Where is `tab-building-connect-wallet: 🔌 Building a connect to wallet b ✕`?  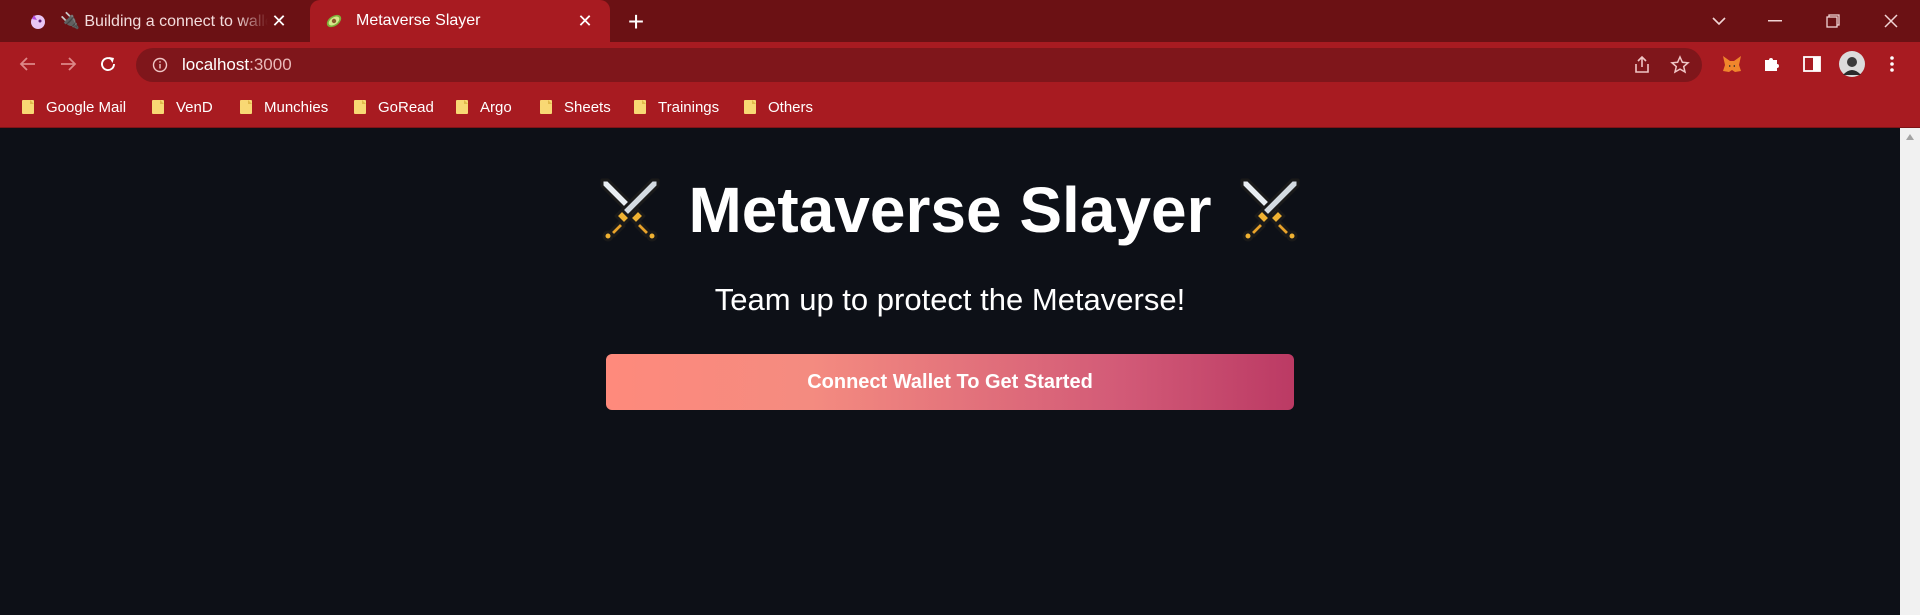 tab-building-connect-wallet: 🔌 Building a connect to wallet b ✕ is located at coordinates (159, 21).